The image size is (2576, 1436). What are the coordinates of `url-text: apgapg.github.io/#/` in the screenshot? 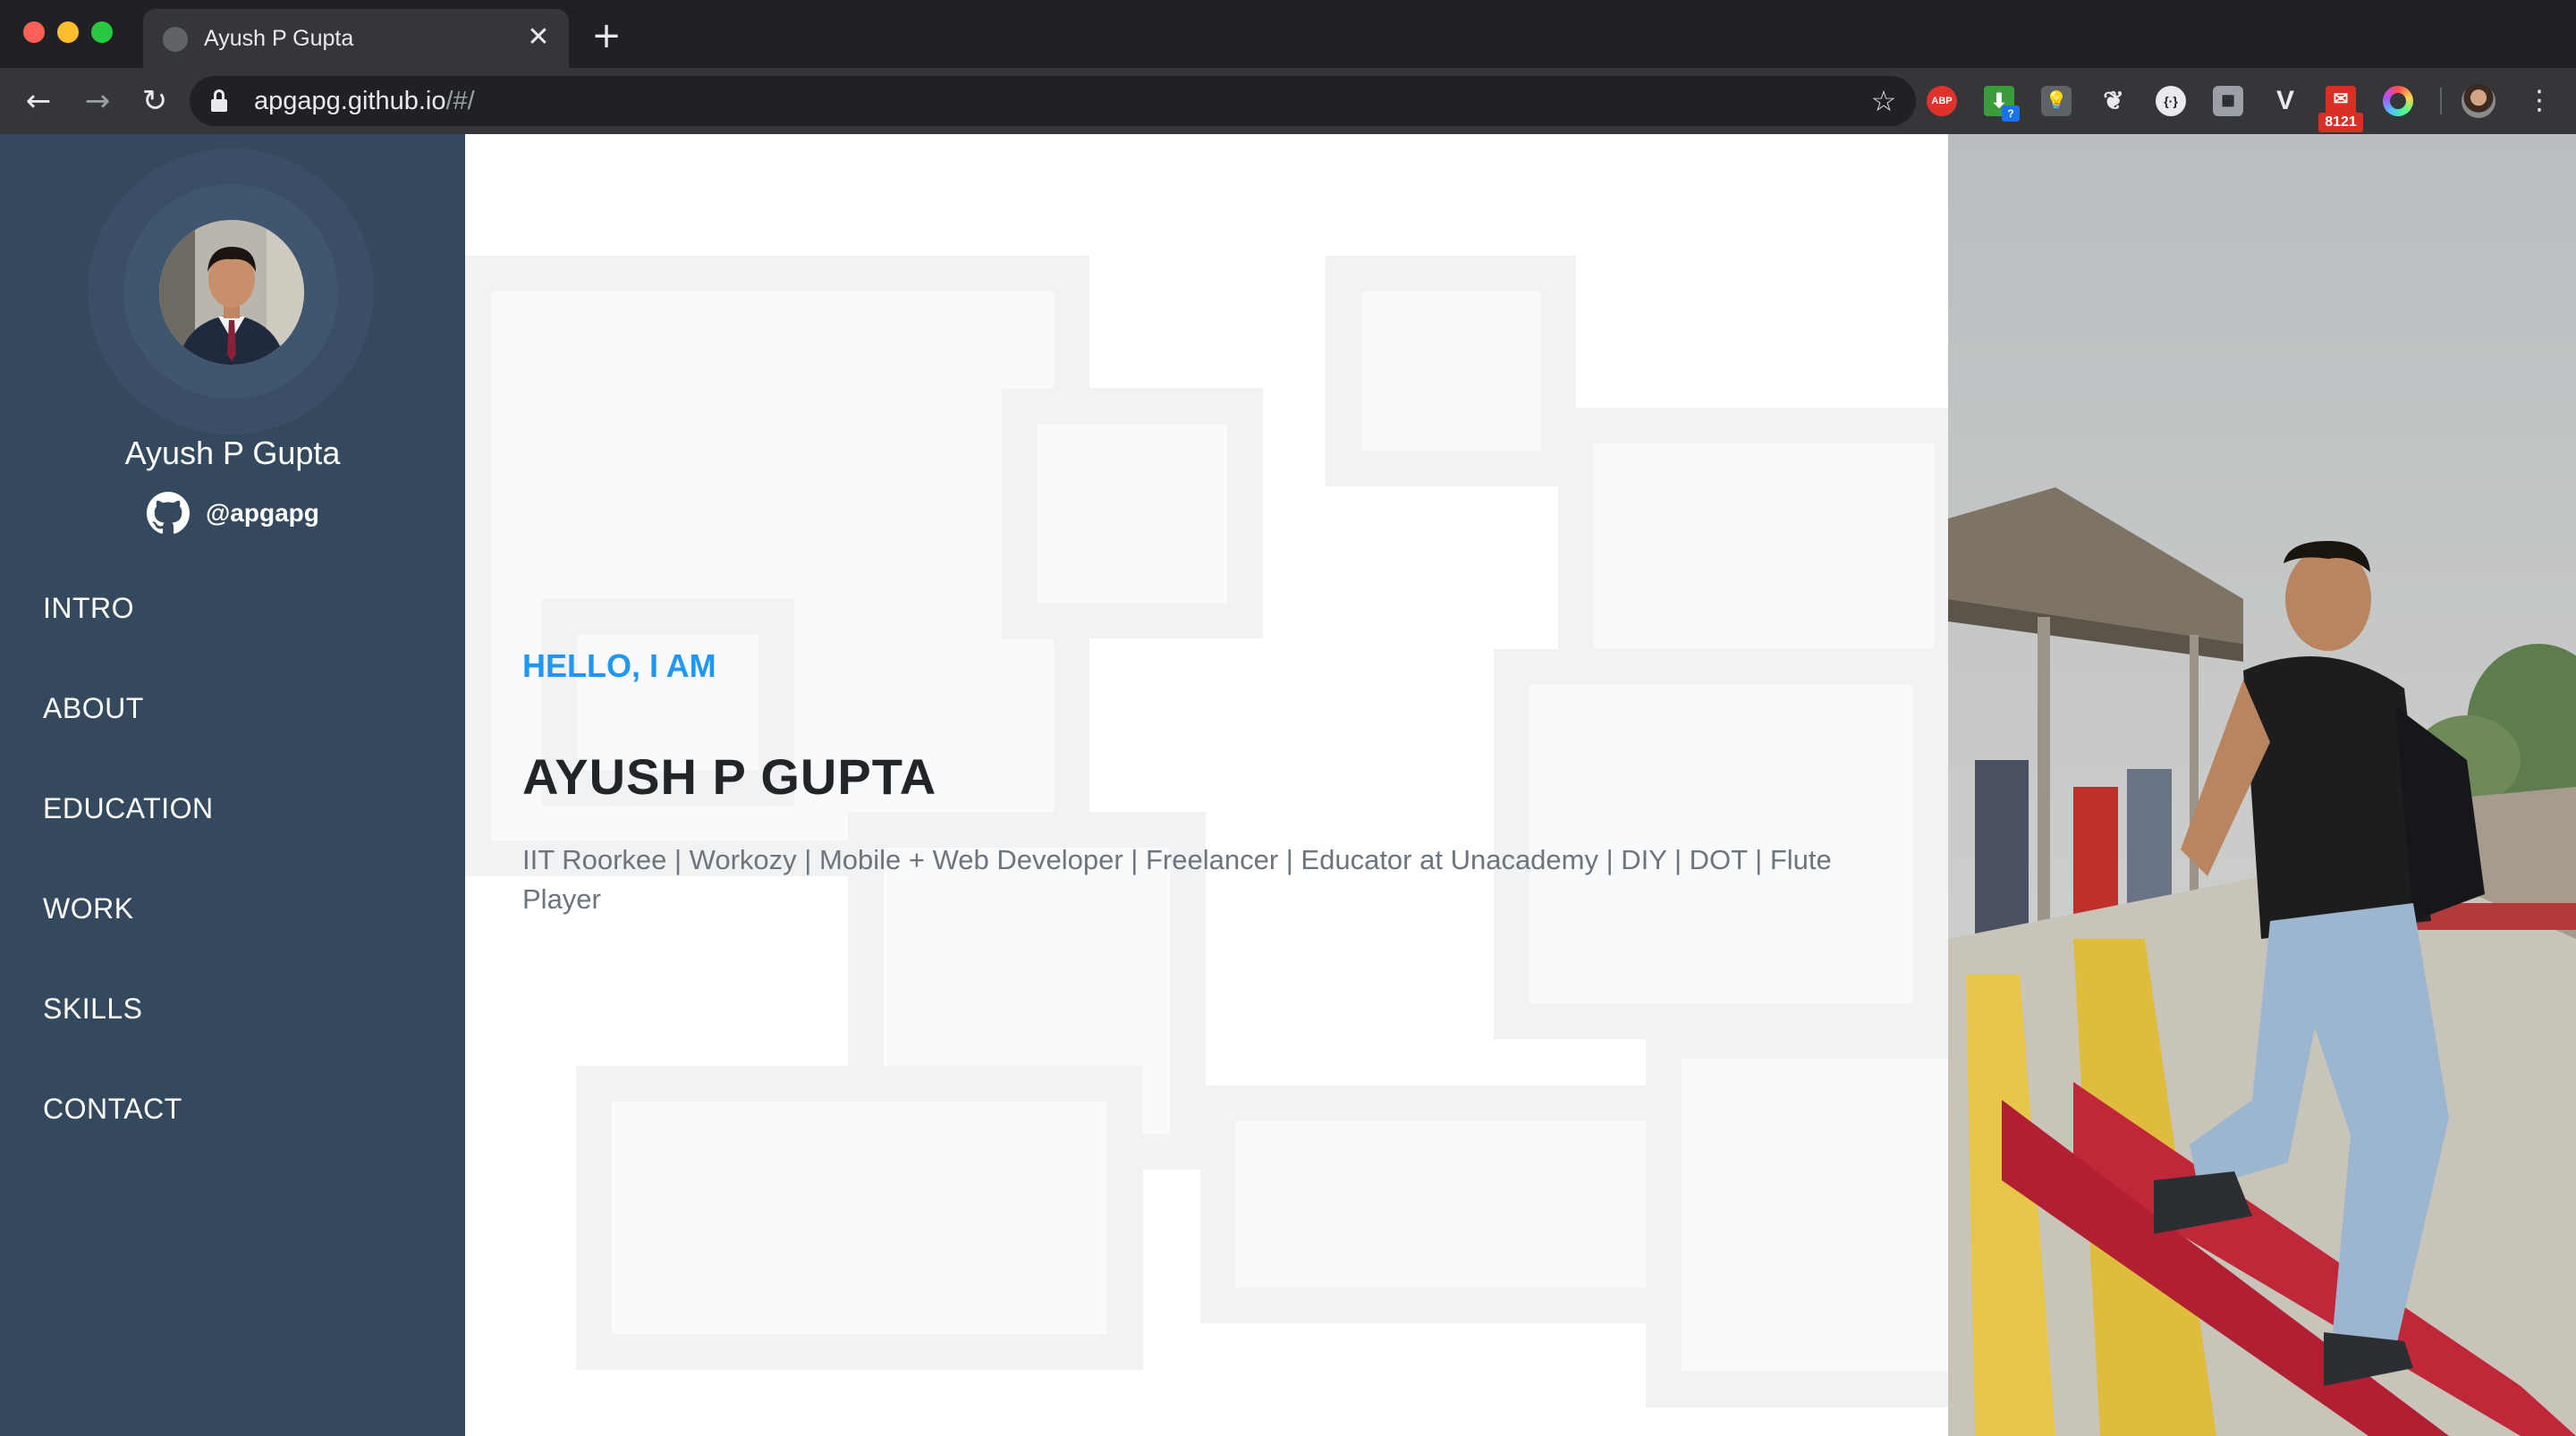 It's located at (364, 101).